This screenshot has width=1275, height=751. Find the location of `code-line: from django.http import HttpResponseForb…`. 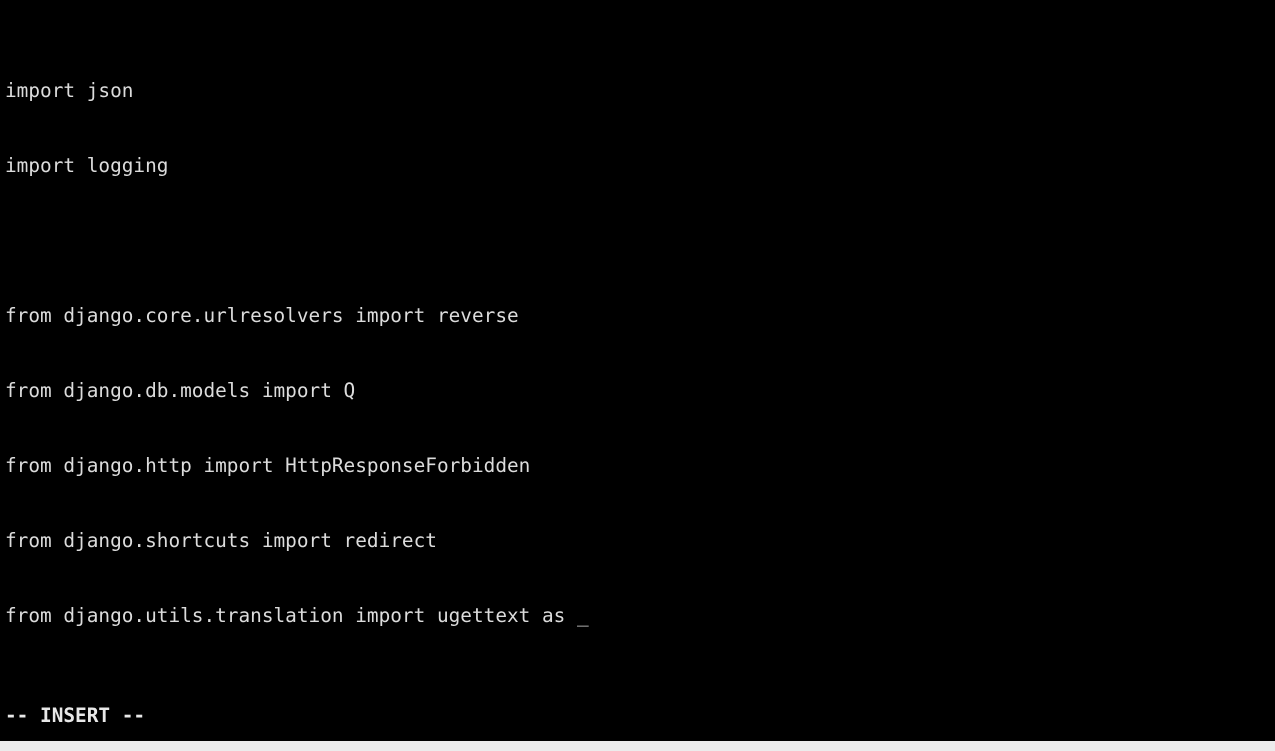

code-line: from django.http import HttpResponseForb… is located at coordinates (577, 465).